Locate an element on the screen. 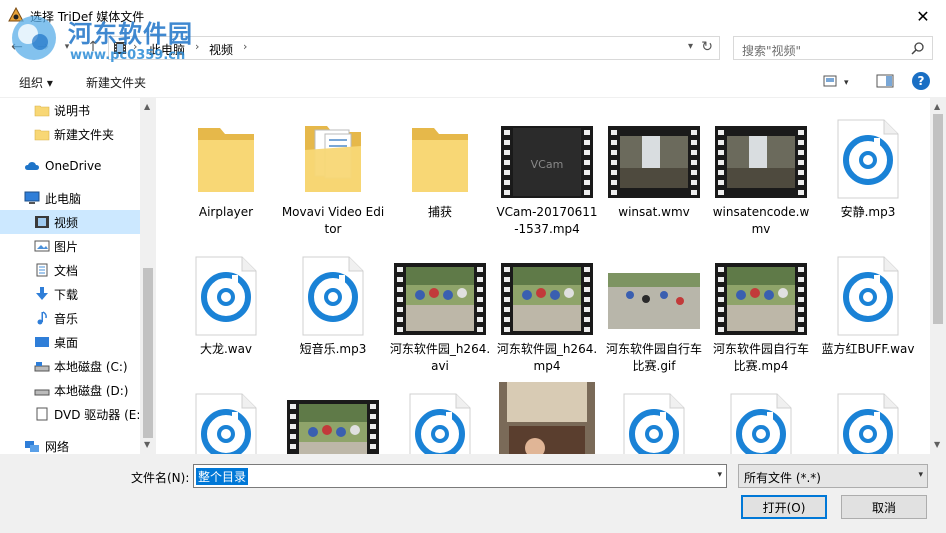 This screenshot has width=946, height=533. file-item: VCam VCam-20170611-1537.mp4 is located at coordinates (547, 167).